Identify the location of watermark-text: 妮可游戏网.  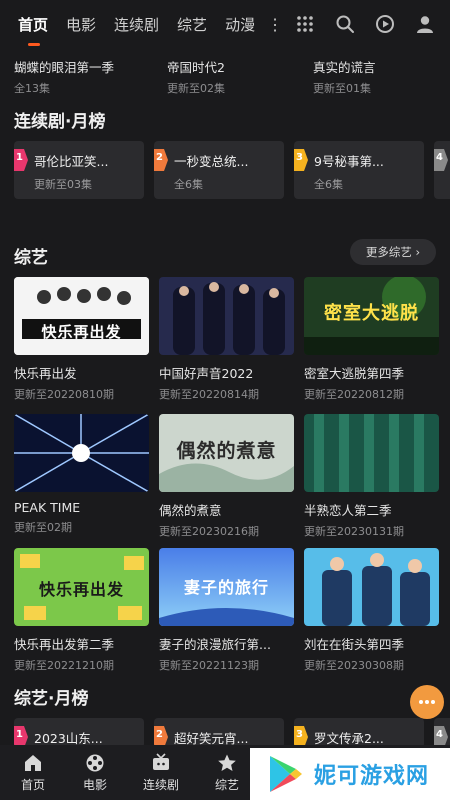
(372, 776).